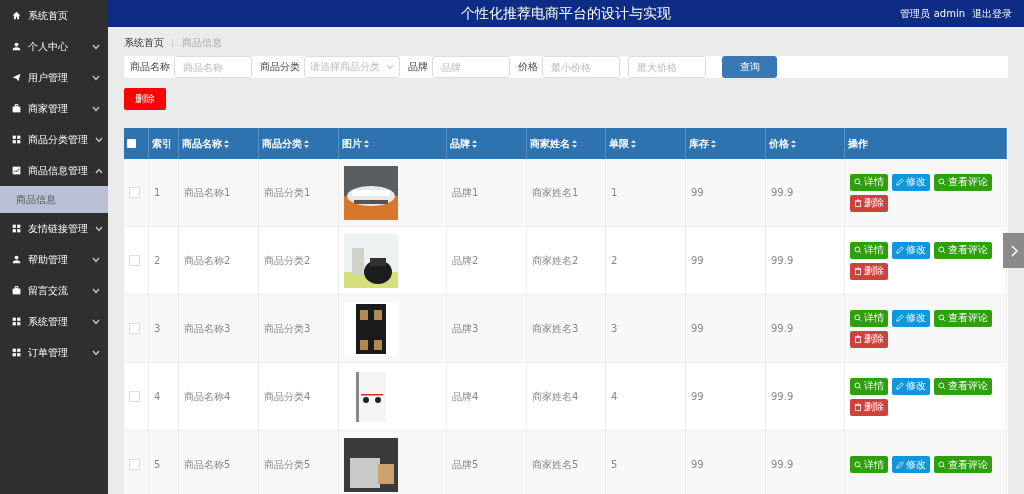 The image size is (1024, 494). Describe the element at coordinates (219, 143) in the screenshot. I see `column-header: 商品名称` at that location.